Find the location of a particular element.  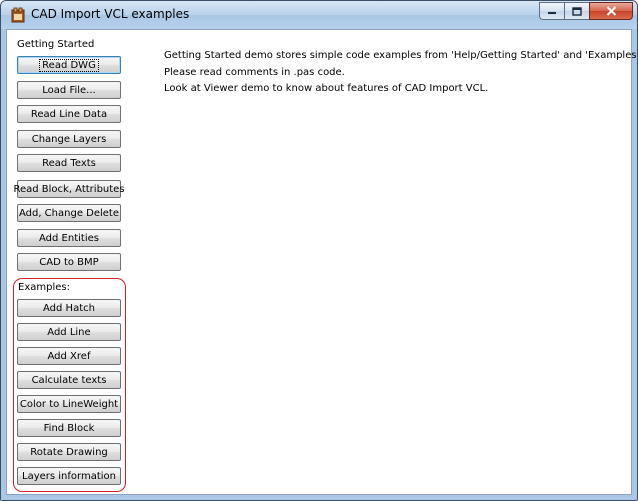

minimize-icon is located at coordinates (552, 13).